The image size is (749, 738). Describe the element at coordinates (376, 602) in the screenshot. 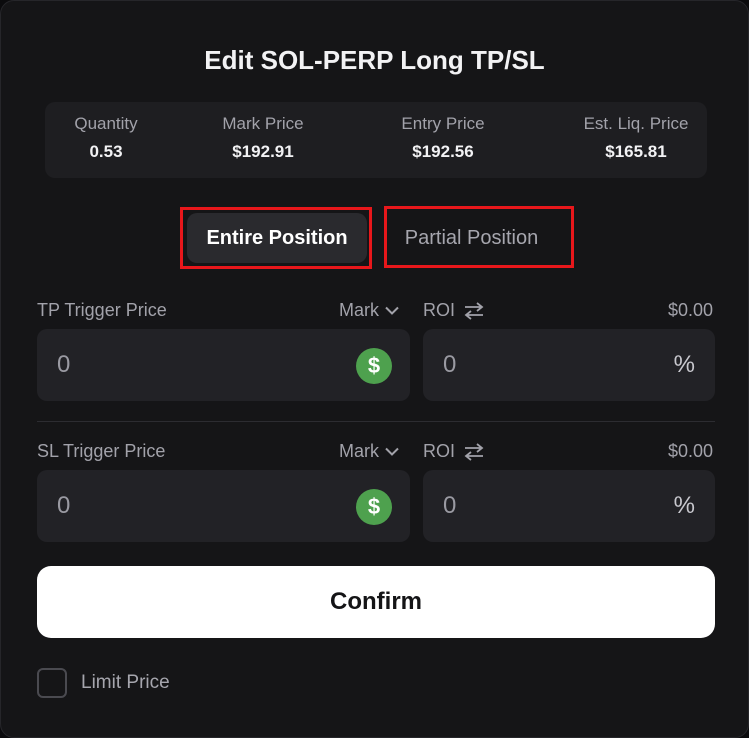

I see `confirm-button: Confirm` at that location.